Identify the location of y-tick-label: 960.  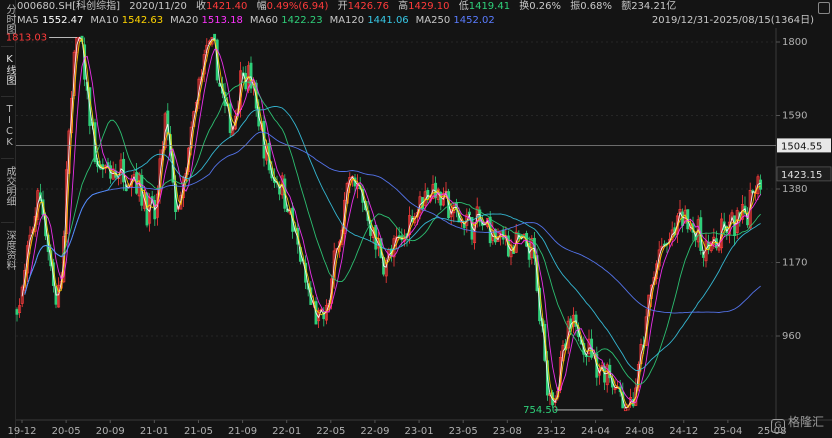
(791, 336).